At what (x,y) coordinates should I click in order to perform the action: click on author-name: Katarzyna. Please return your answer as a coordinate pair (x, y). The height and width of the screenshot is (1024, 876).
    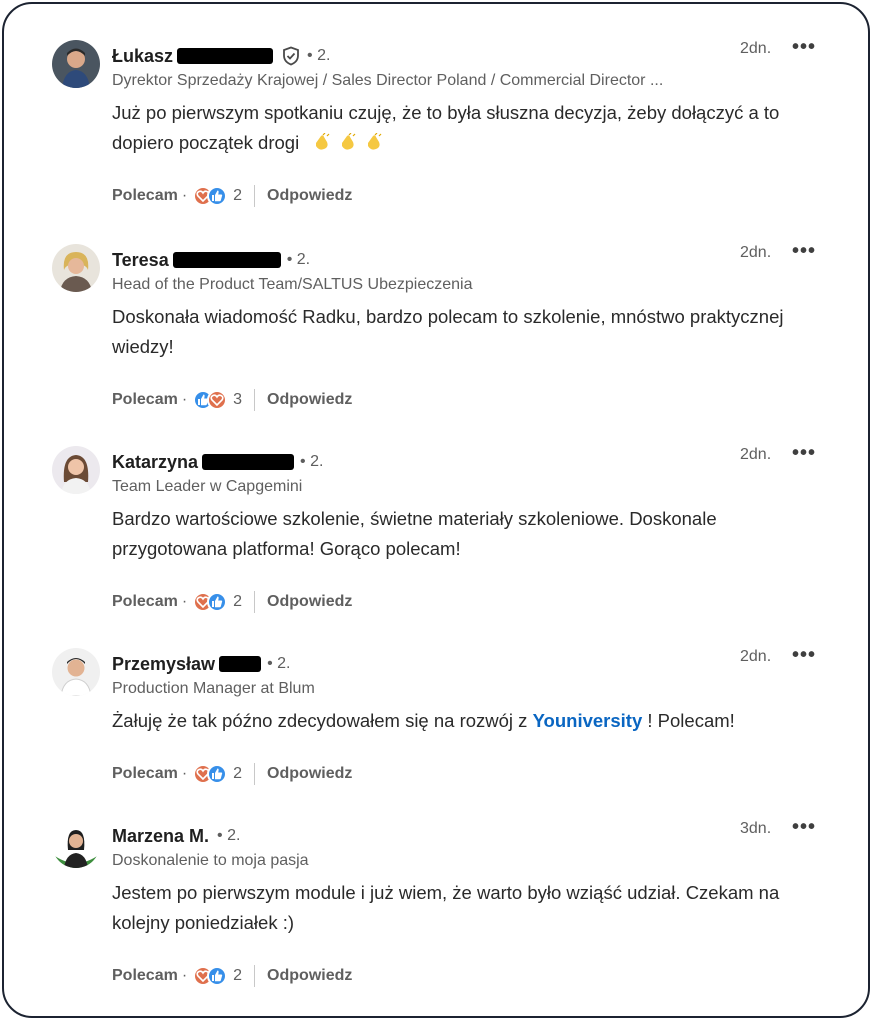
    Looking at the image, I should click on (155, 462).